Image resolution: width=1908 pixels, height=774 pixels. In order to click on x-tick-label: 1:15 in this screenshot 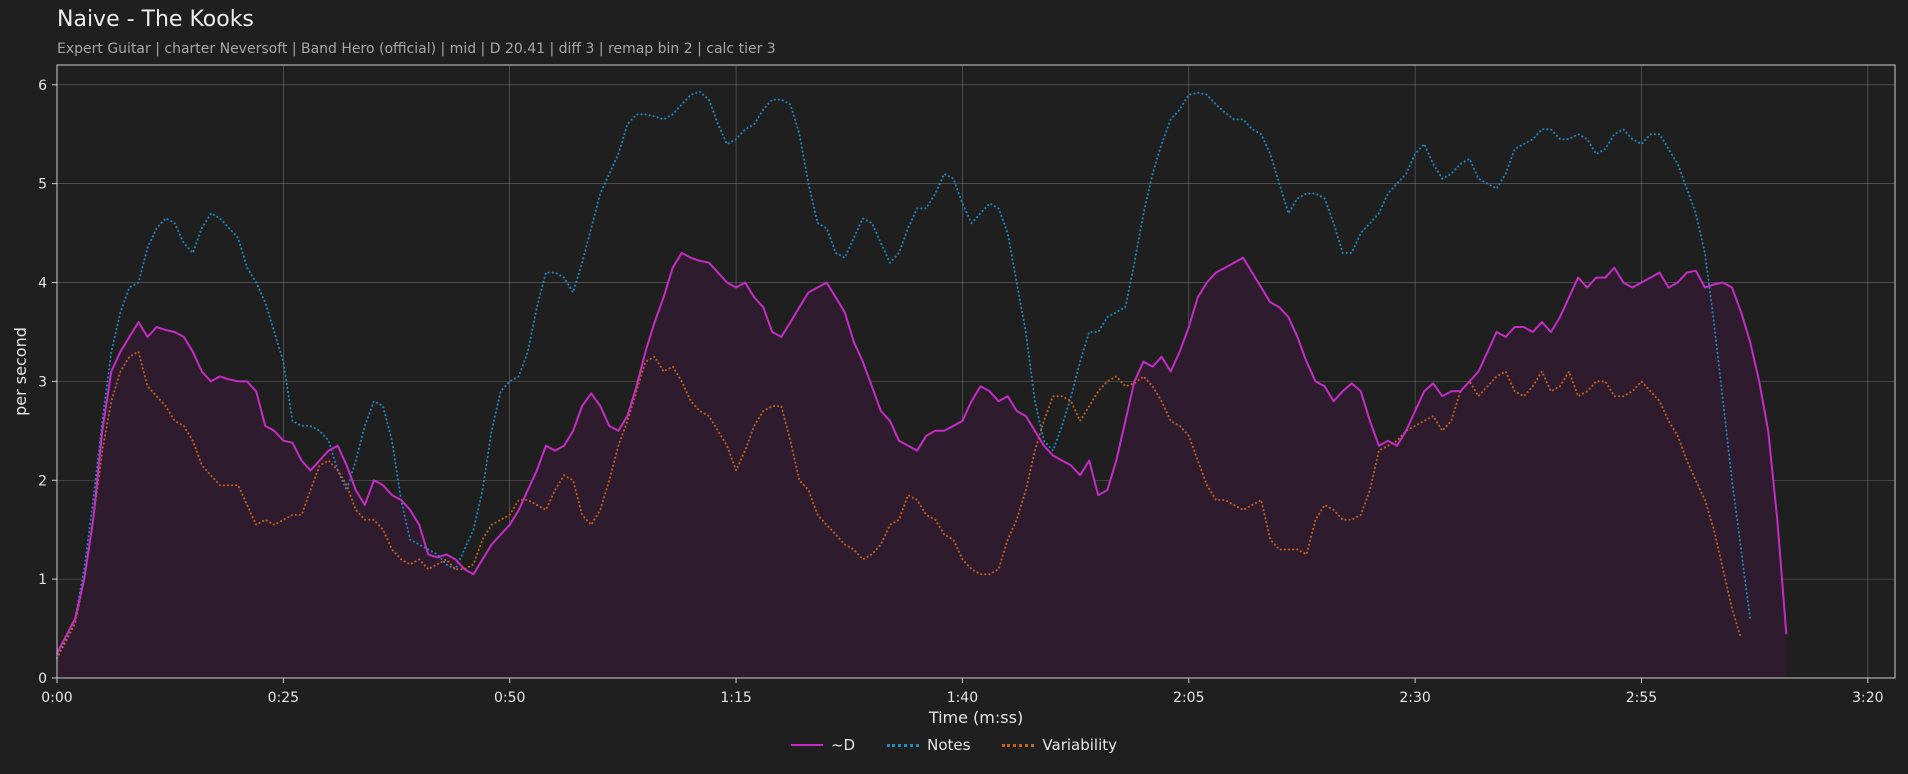, I will do `click(735, 698)`.